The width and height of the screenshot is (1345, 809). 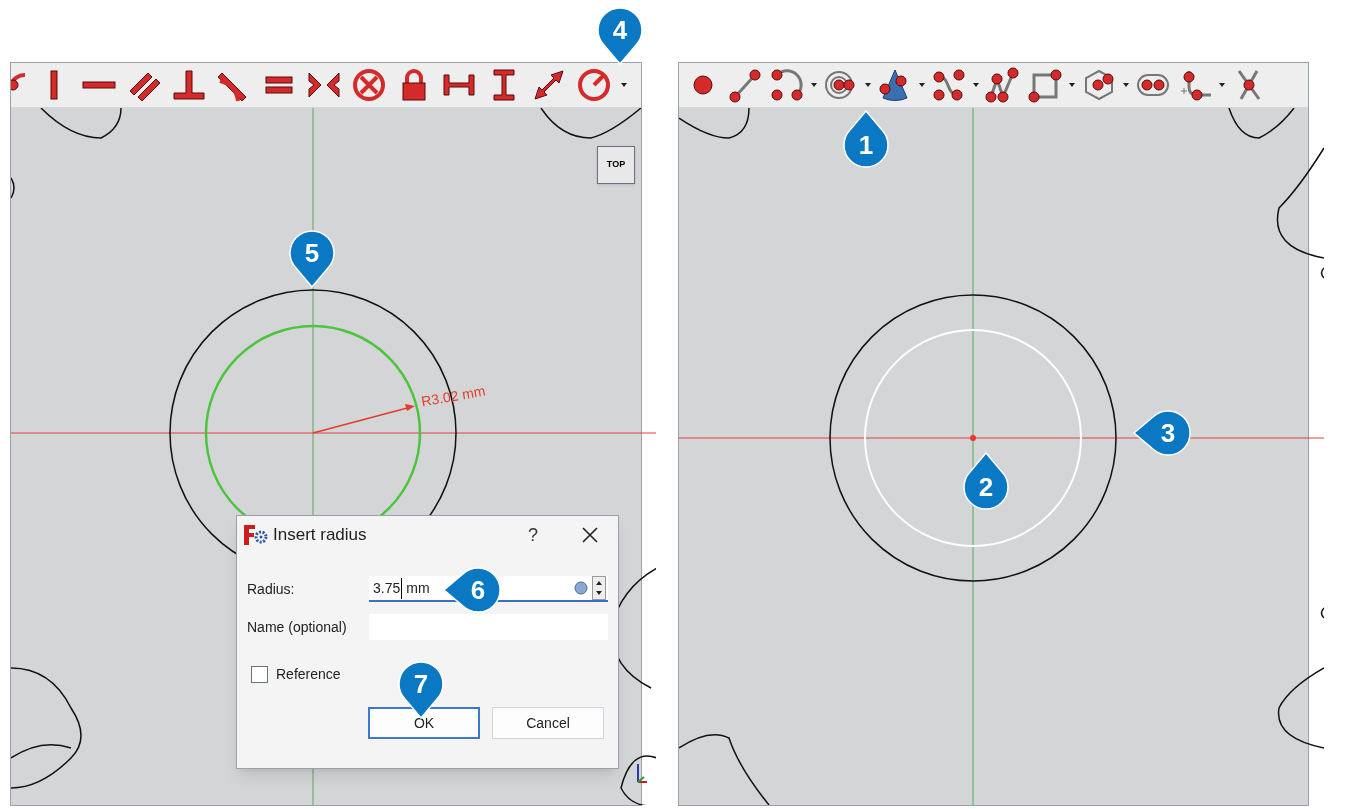 What do you see at coordinates (472, 590) in the screenshot?
I see `callout-overlay: 6` at bounding box center [472, 590].